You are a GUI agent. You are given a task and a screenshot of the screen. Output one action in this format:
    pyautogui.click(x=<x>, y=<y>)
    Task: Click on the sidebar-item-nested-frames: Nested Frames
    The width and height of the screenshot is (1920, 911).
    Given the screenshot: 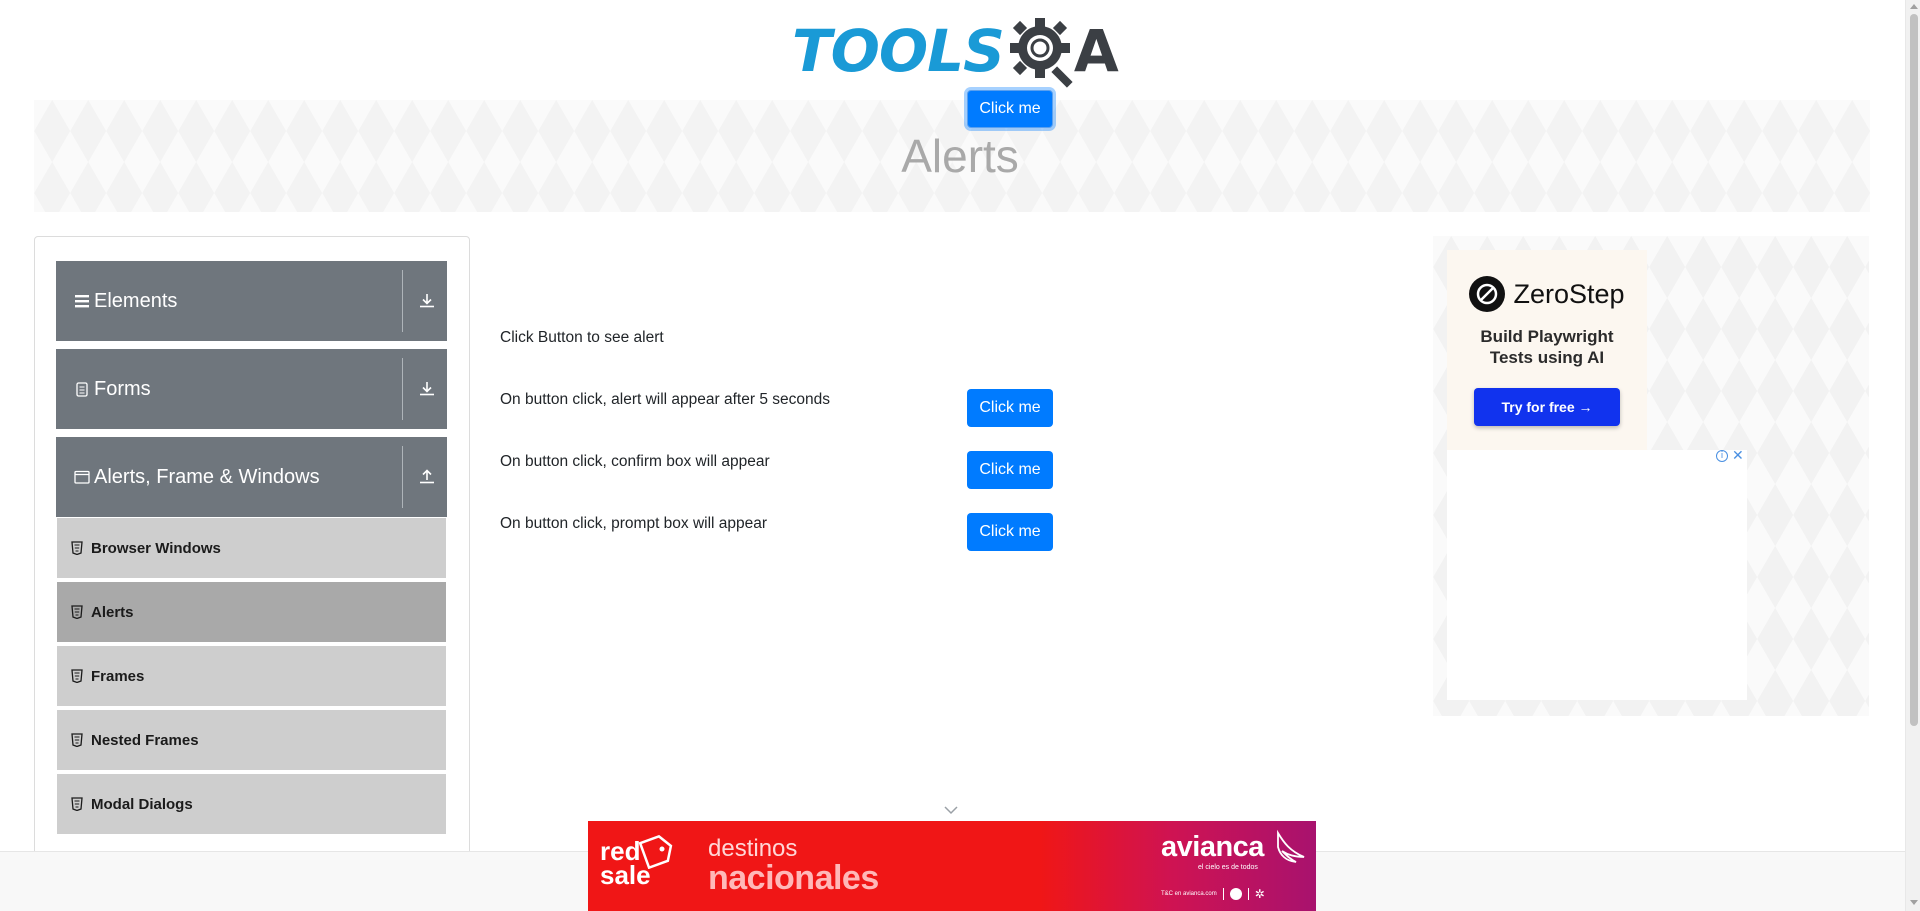 What is the action you would take?
    pyautogui.click(x=251, y=741)
    